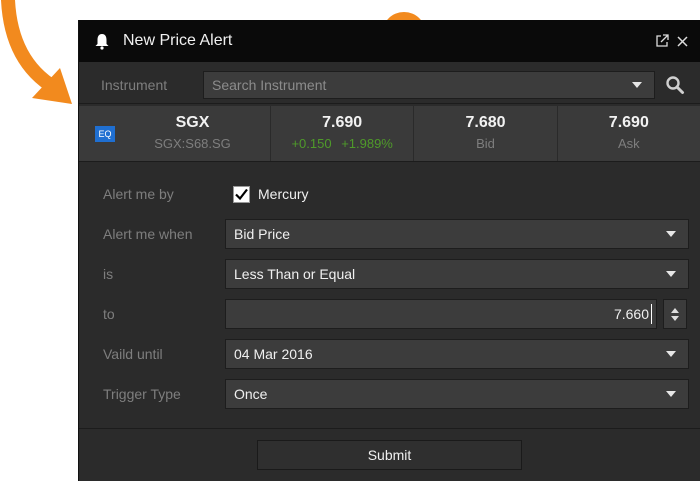 This screenshot has width=700, height=481. What do you see at coordinates (628, 122) in the screenshot?
I see `ask-price: 7.690` at bounding box center [628, 122].